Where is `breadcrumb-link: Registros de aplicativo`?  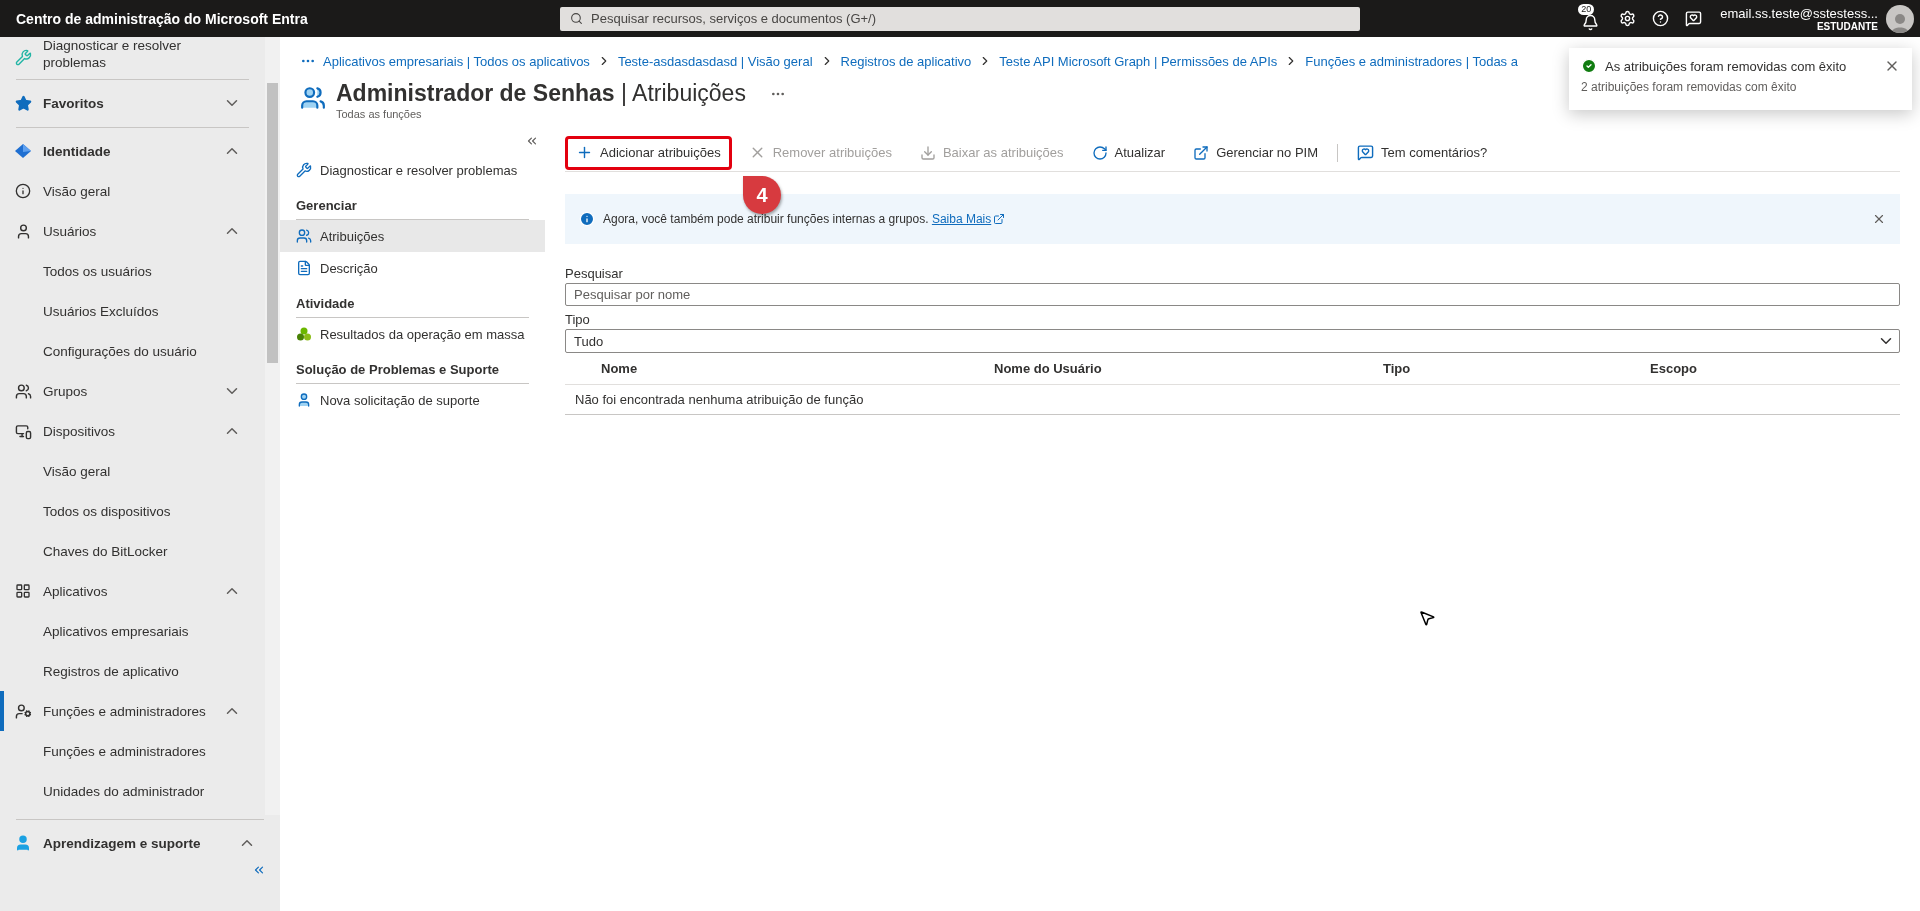
breadcrumb-link: Registros de aplicativo is located at coordinates (906, 61).